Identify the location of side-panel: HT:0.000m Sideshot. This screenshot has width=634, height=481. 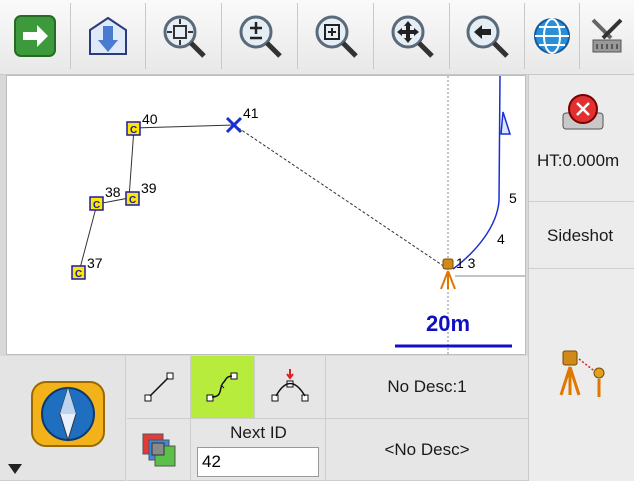
(581, 278).